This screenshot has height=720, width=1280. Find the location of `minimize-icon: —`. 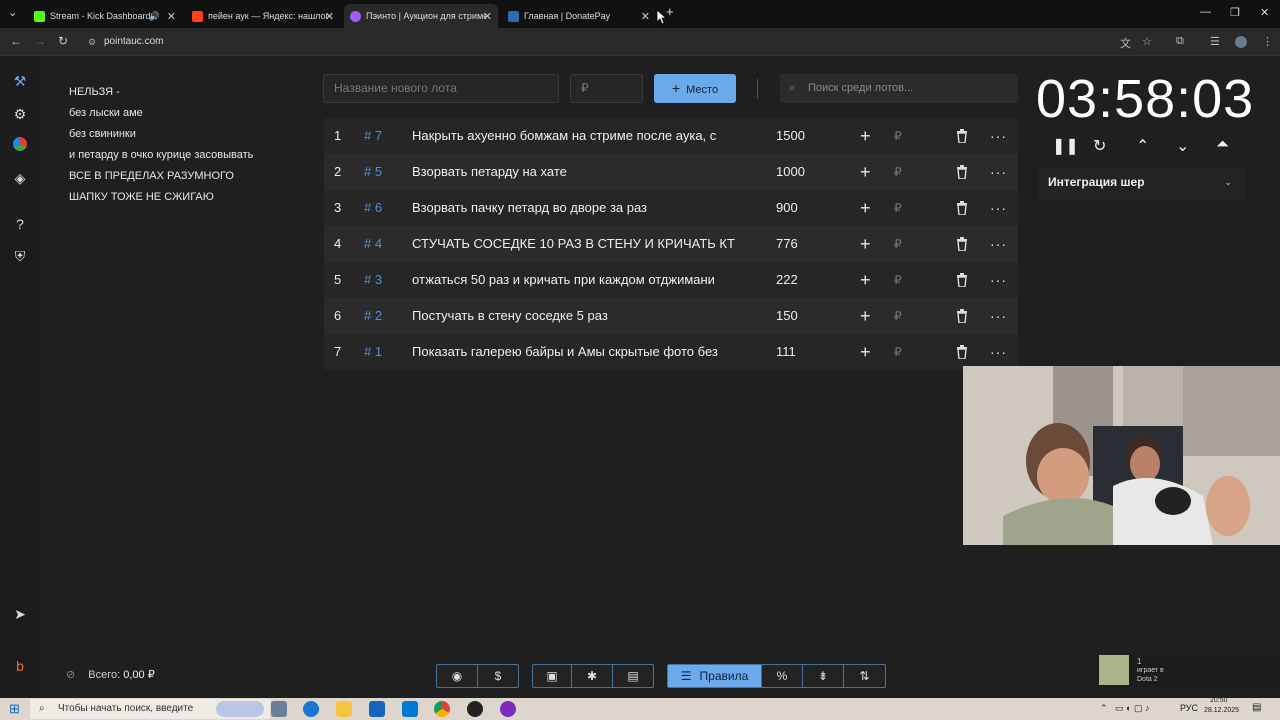

minimize-icon: — is located at coordinates (1205, 12).